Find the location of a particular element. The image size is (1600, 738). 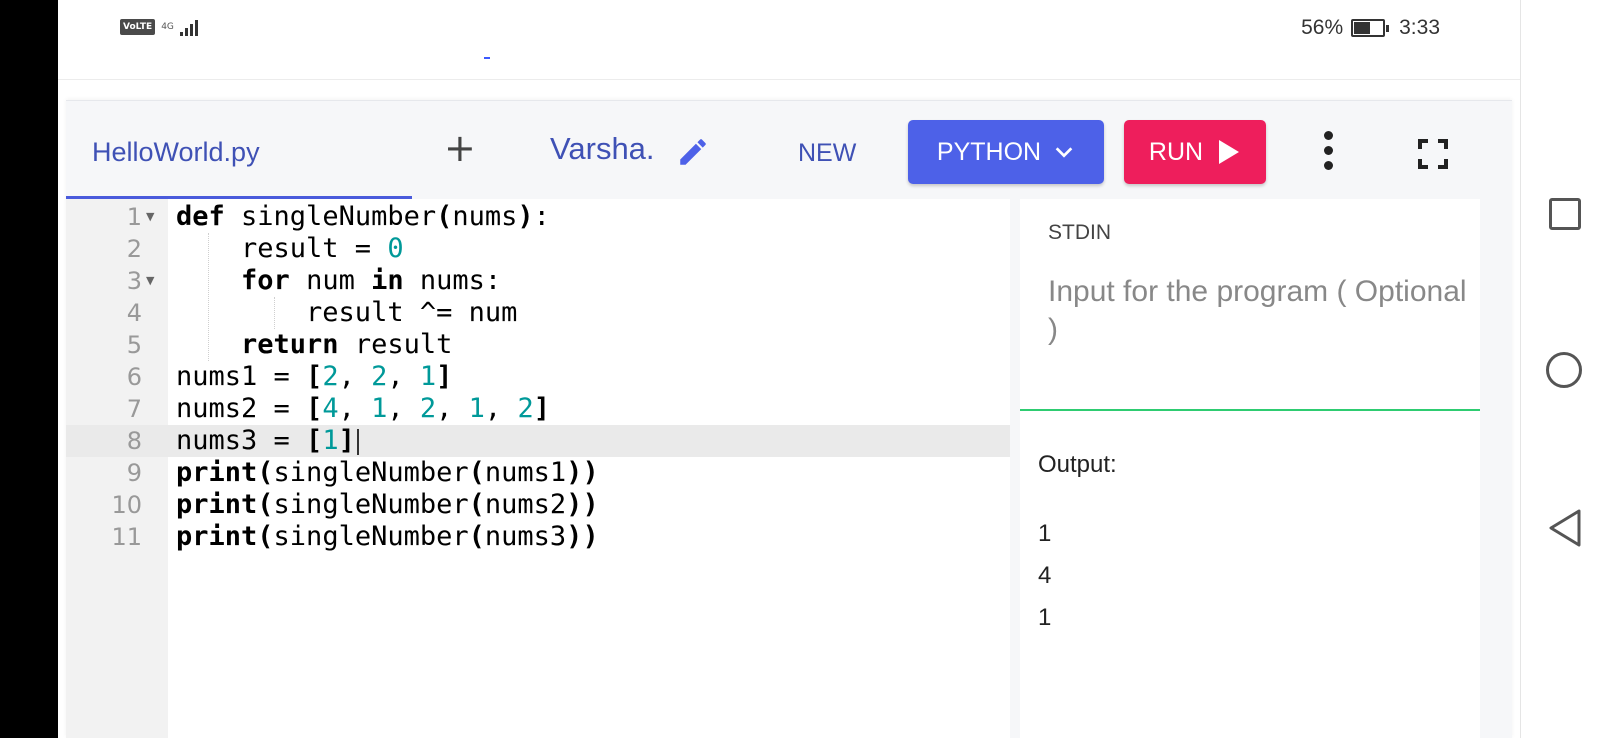

code-line: result = 0 is located at coordinates (387, 249).